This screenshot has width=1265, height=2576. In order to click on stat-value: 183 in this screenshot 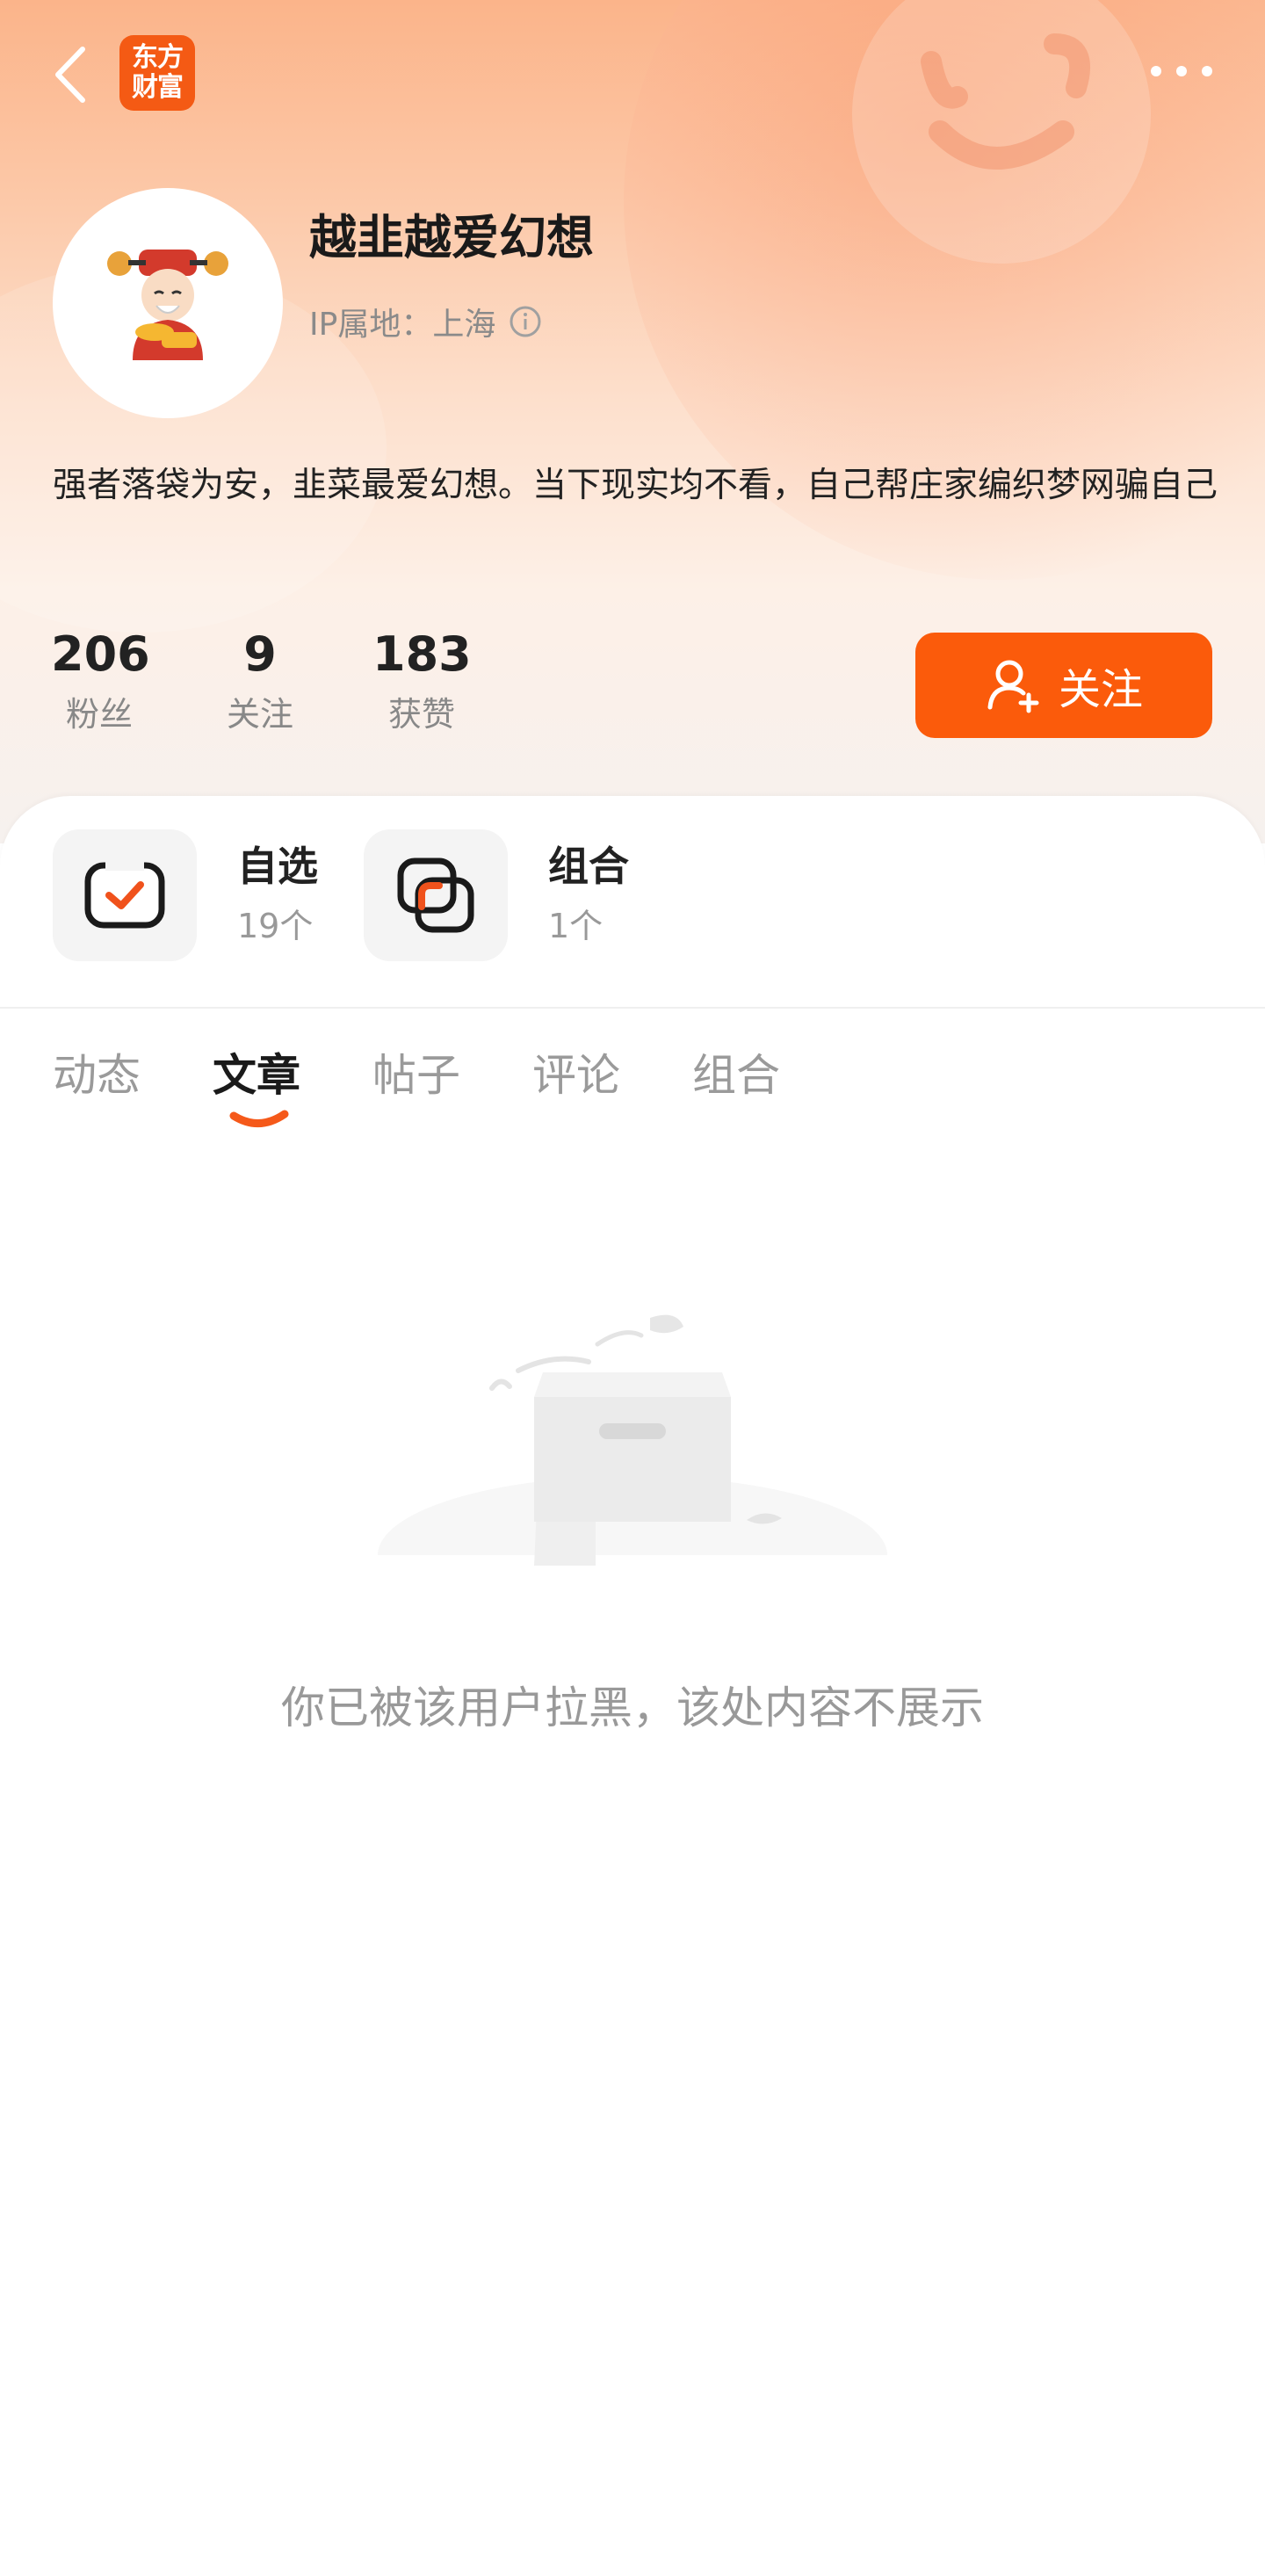, I will do `click(422, 654)`.